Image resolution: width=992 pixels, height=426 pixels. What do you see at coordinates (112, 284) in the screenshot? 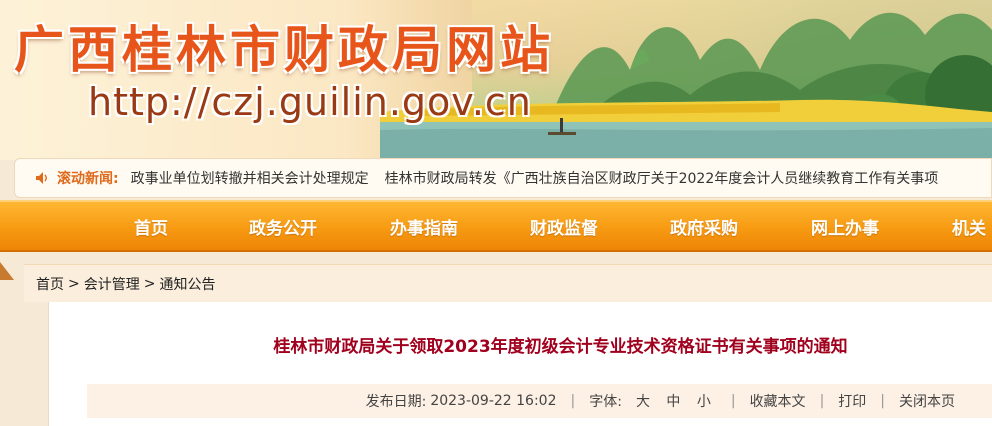
I see `breadcrumb-accounting: 会计管理` at bounding box center [112, 284].